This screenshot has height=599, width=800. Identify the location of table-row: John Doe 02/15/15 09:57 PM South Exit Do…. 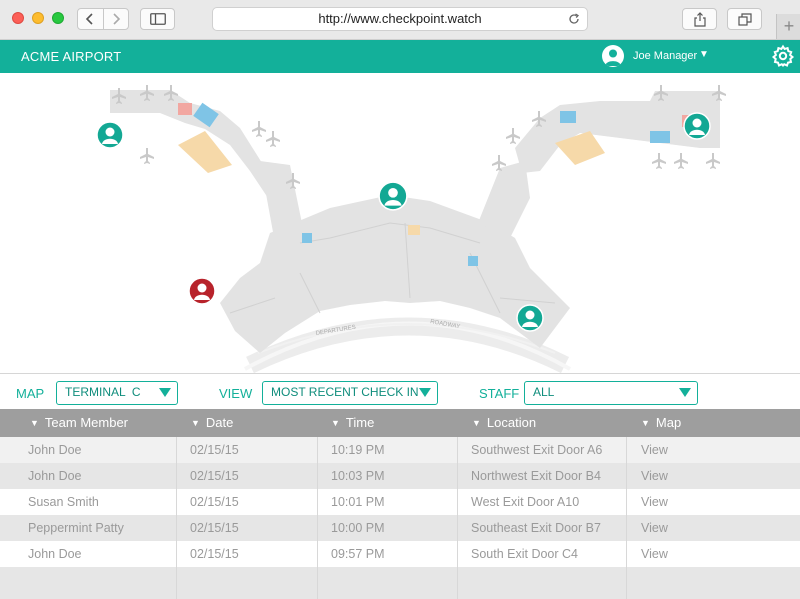
(400, 554).